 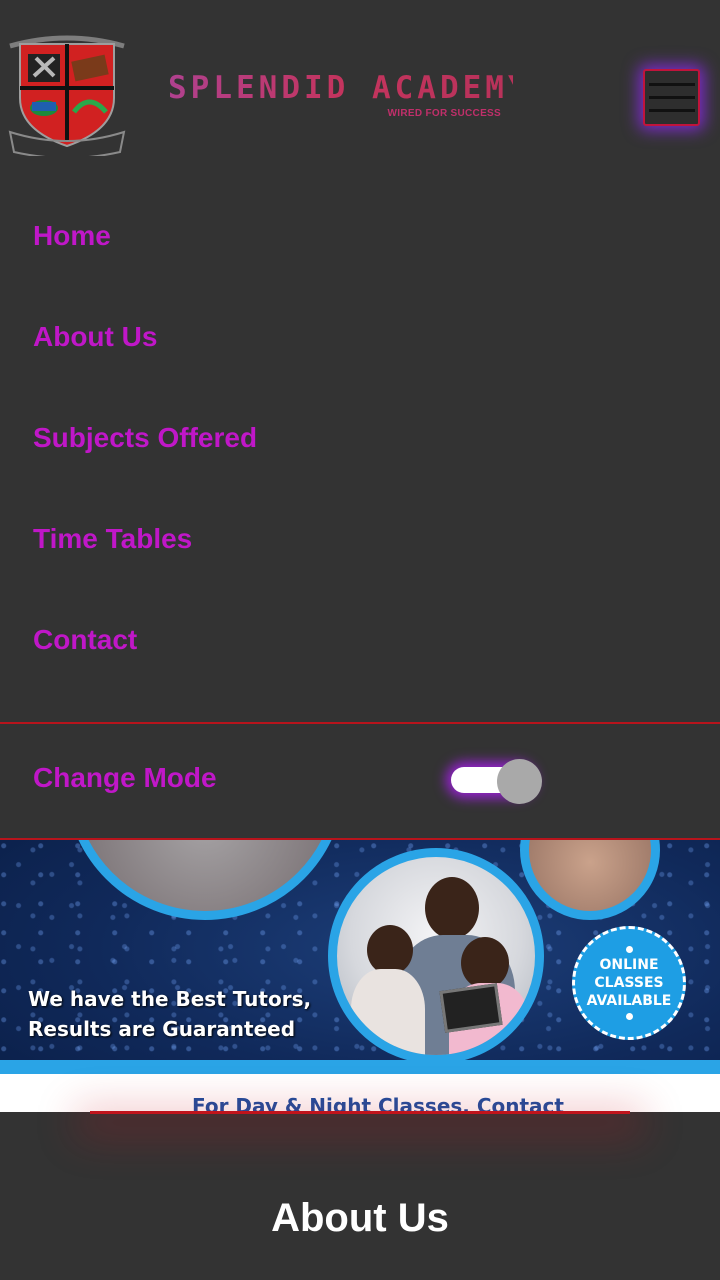 I want to click on school-crest-logo, so click(x=67, y=93).